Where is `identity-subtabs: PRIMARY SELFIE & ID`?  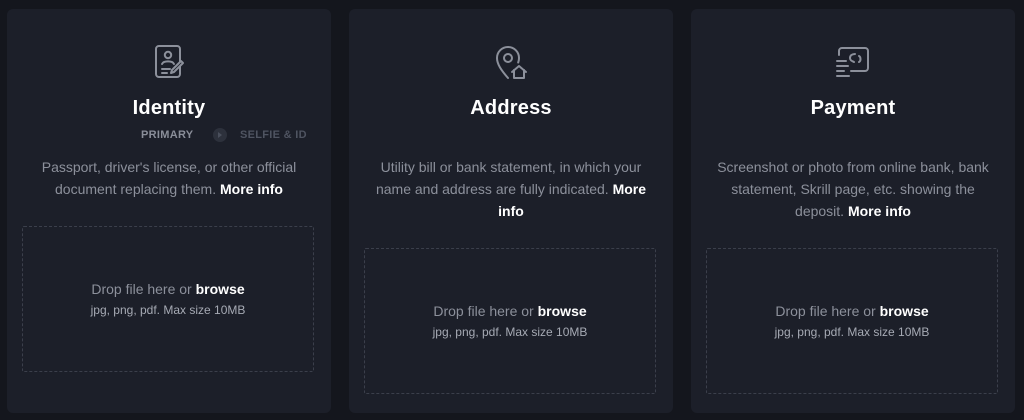
identity-subtabs: PRIMARY SELFIE & ID is located at coordinates (169, 136).